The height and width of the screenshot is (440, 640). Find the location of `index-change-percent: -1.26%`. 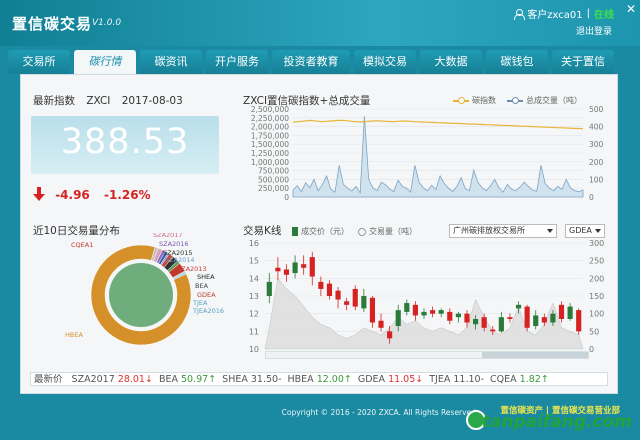

index-change-percent: -1.26% is located at coordinates (127, 195).